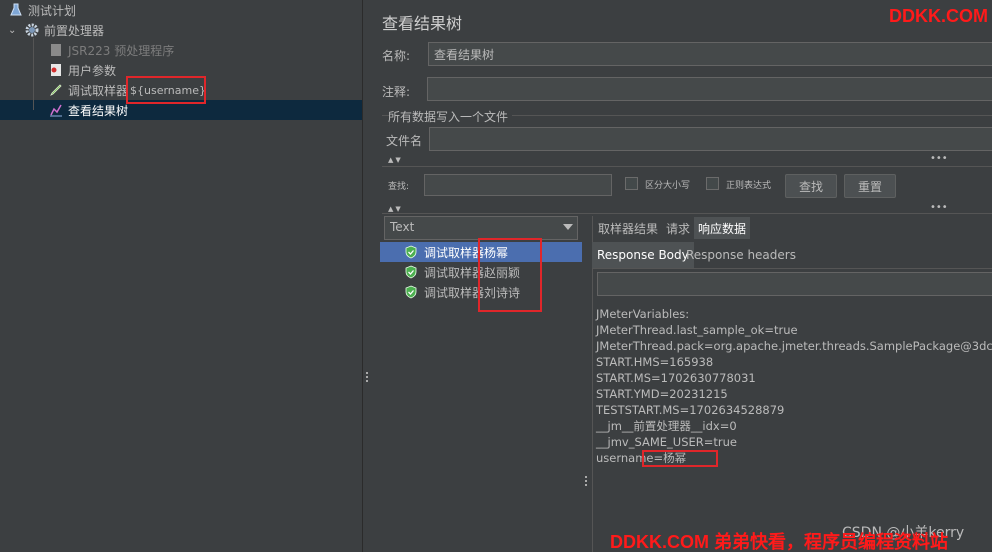 This screenshot has width=992, height=552. Describe the element at coordinates (396, 92) in the screenshot. I see `comment-label: 注释:` at that location.